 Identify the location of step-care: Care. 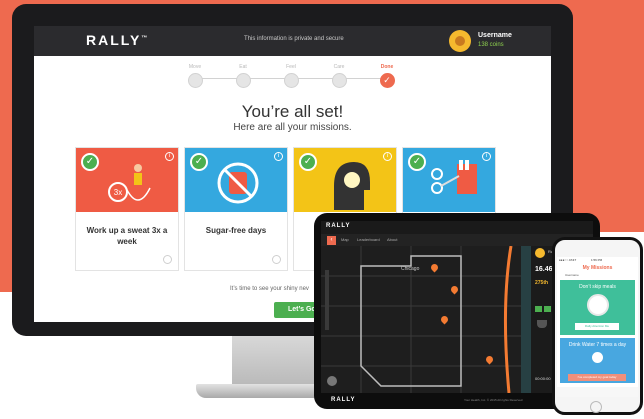
(339, 76).